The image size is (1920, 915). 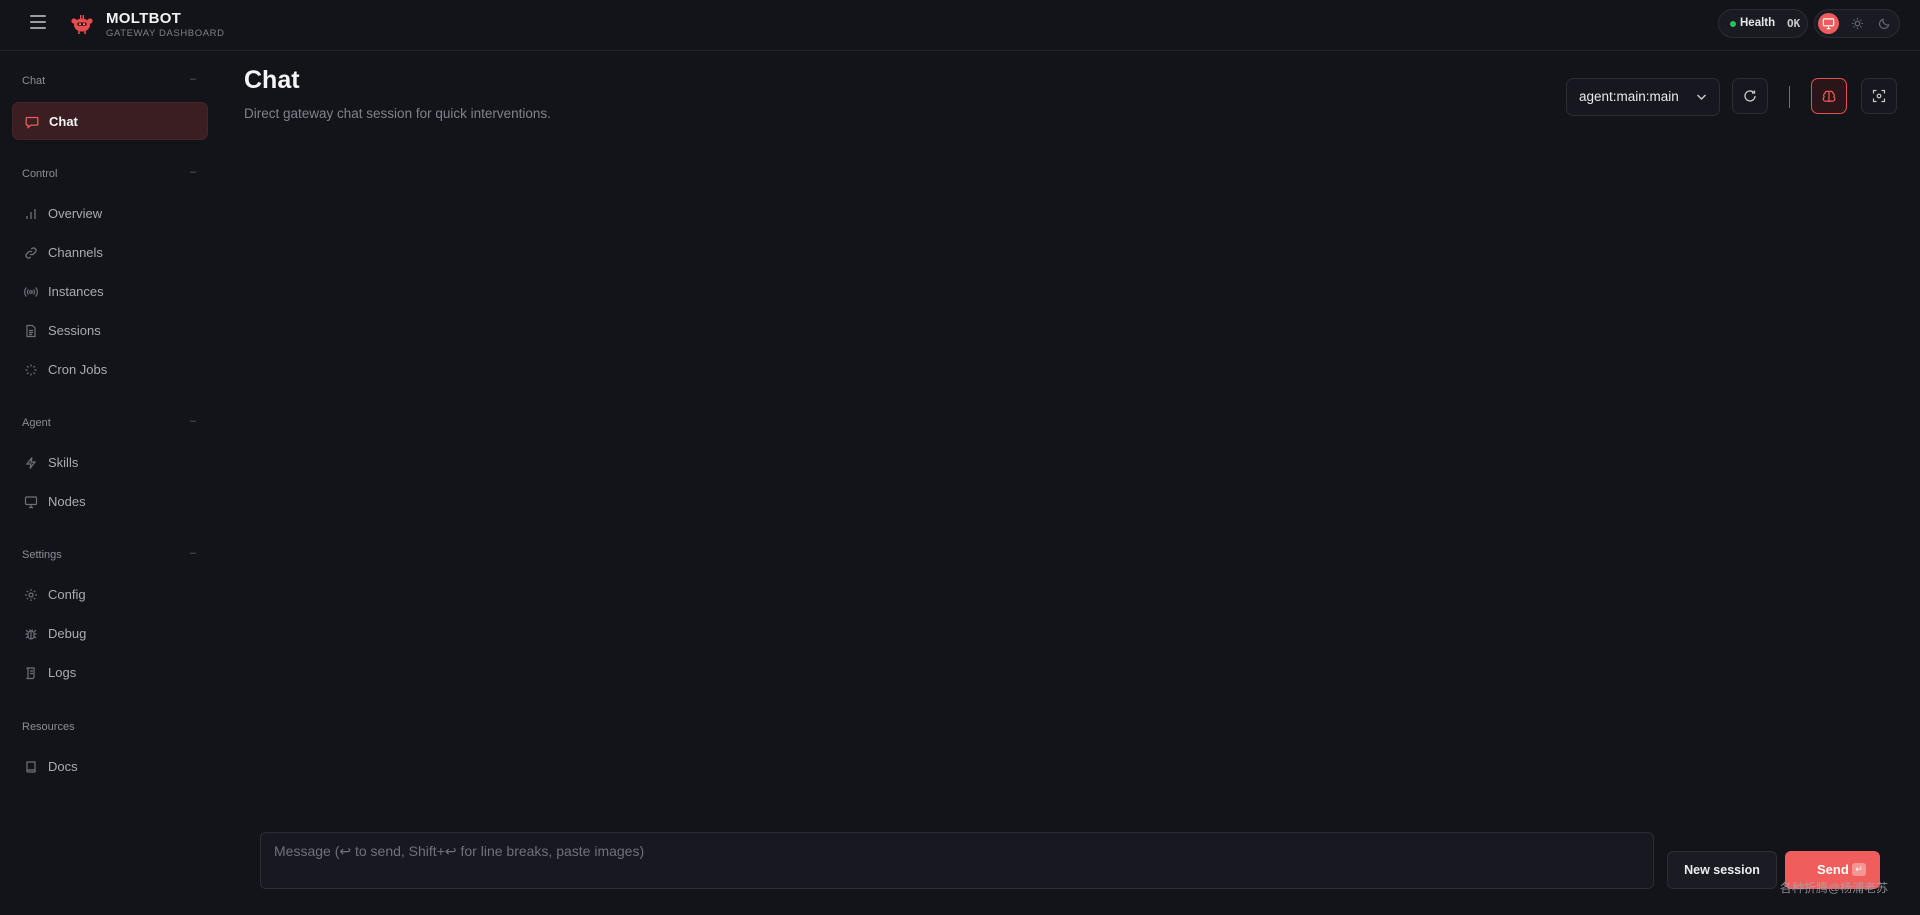 I want to click on focus-mode-button, so click(x=1879, y=96).